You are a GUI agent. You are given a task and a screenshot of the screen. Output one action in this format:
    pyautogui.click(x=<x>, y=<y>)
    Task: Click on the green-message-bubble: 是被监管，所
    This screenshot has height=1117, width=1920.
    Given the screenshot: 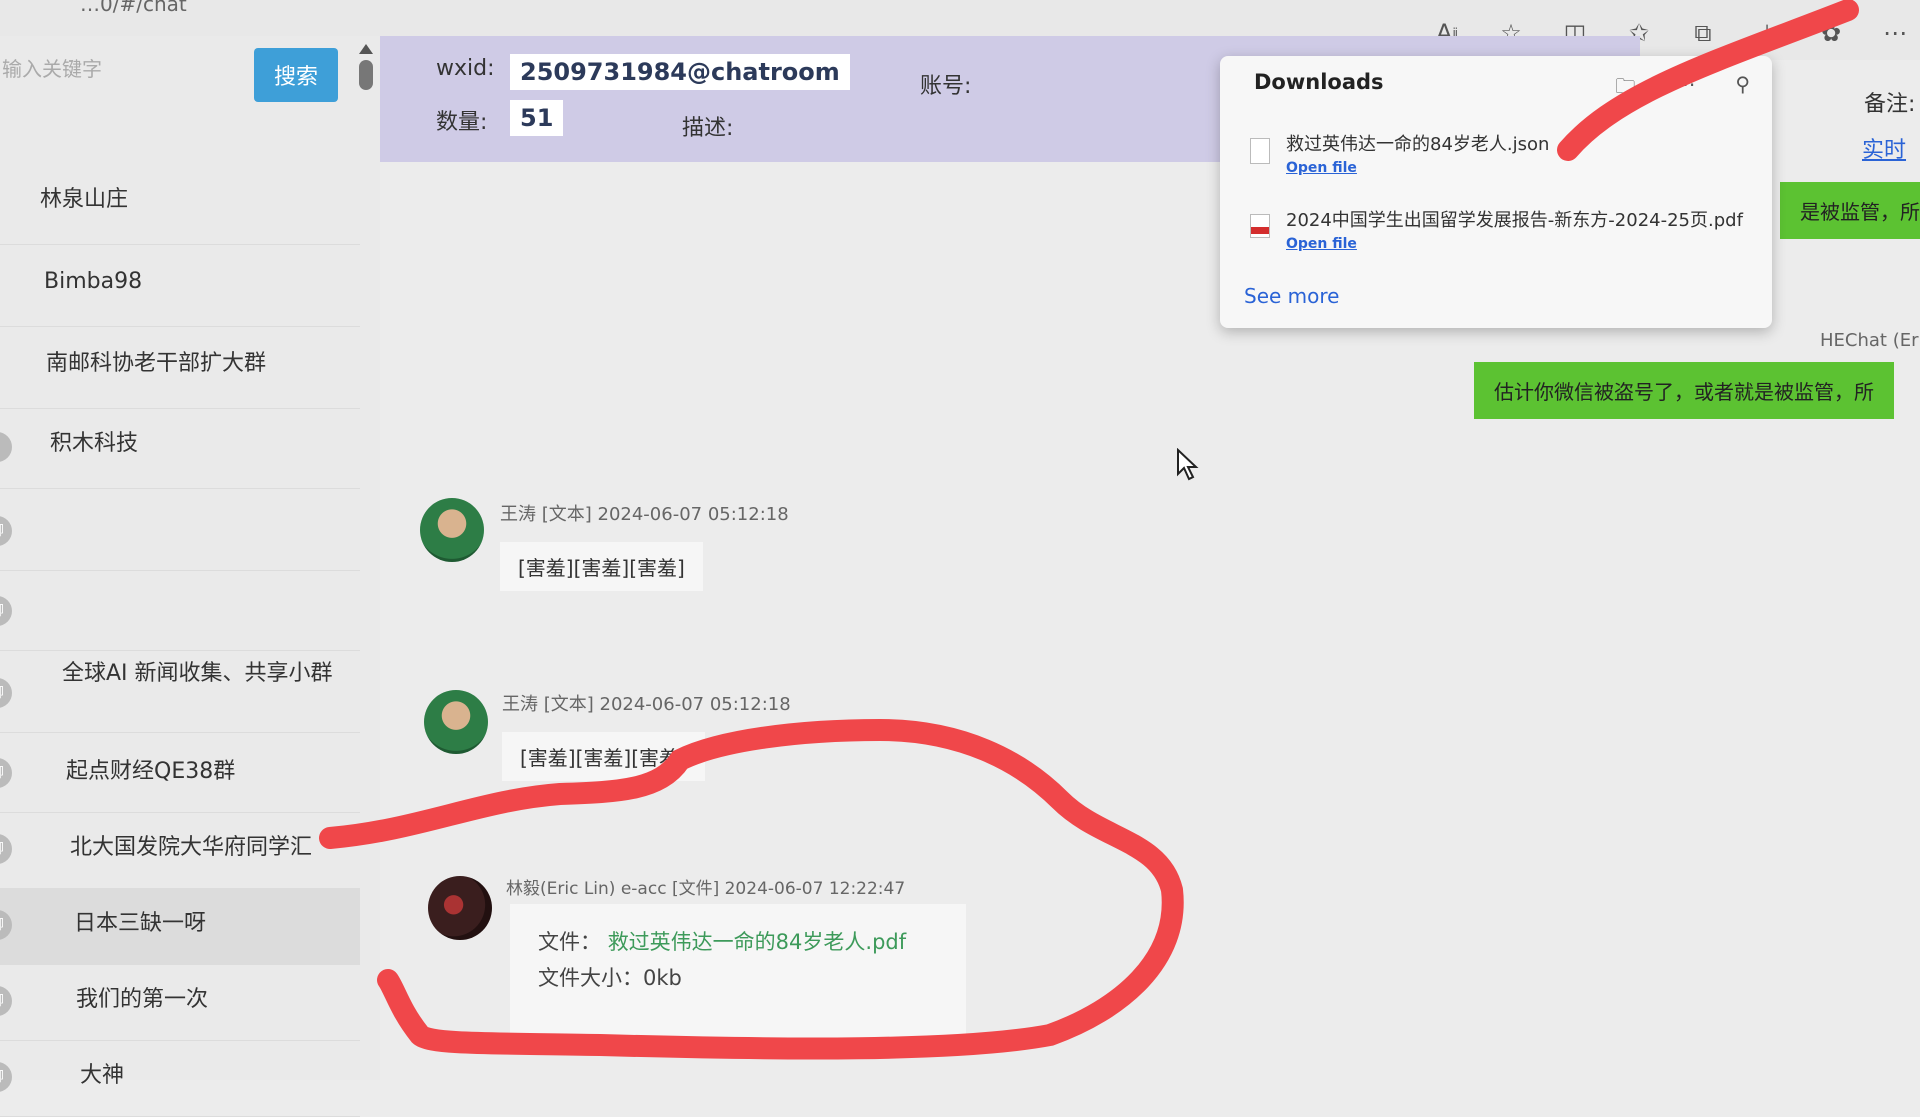 What is the action you would take?
    pyautogui.click(x=1850, y=210)
    